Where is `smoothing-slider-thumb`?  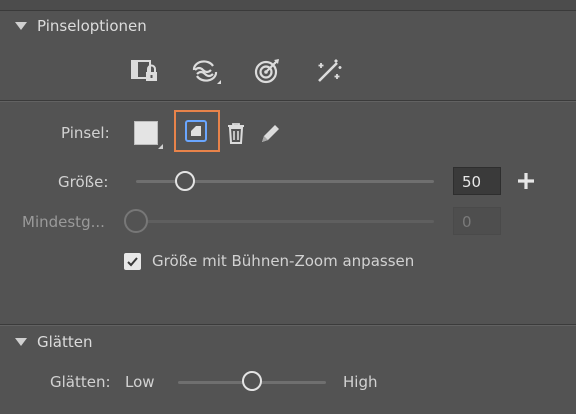 smoothing-slider-thumb is located at coordinates (252, 381).